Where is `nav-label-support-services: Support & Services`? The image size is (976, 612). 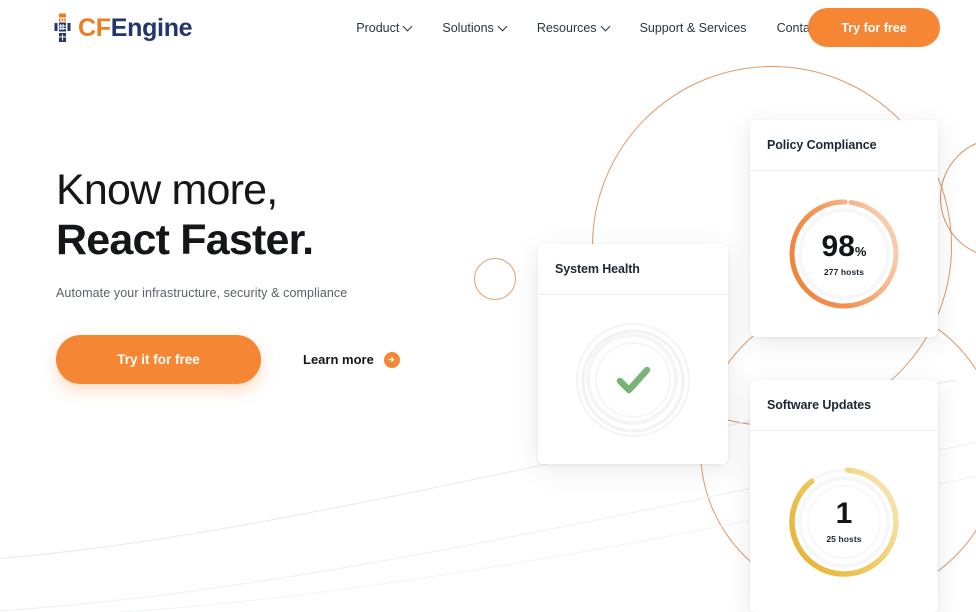
nav-label-support-services: Support & Services is located at coordinates (693, 28).